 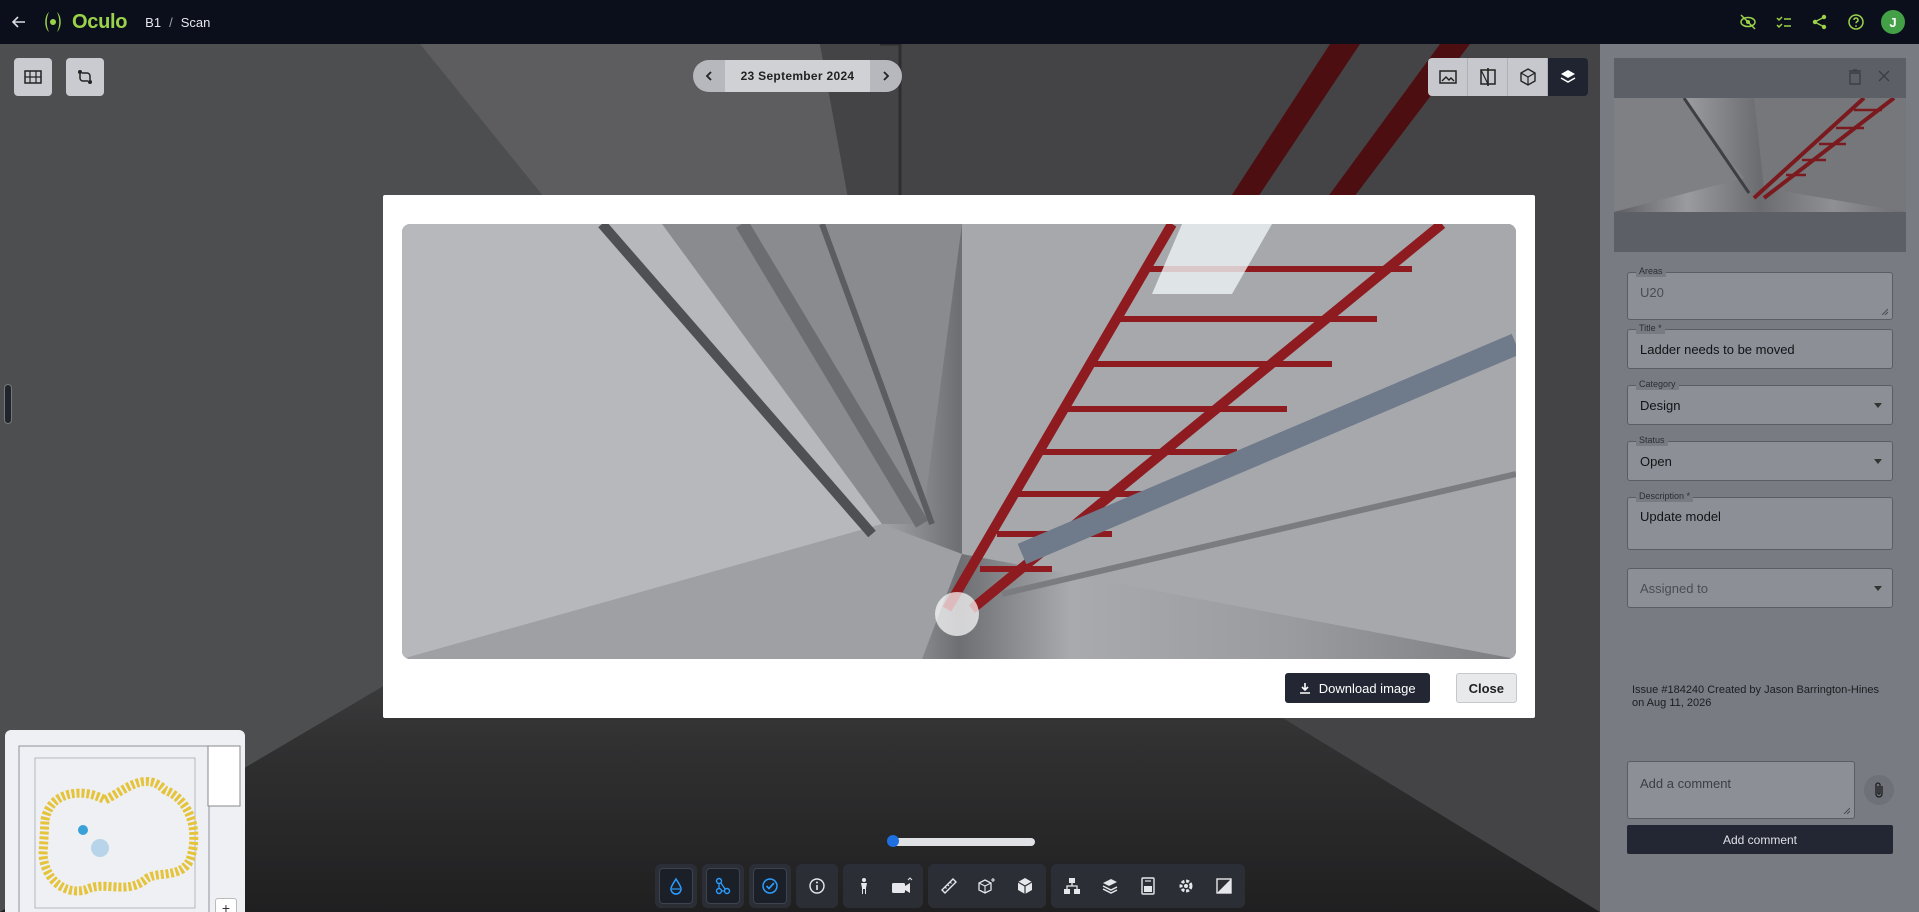 I want to click on issue-thumbnail, so click(x=1760, y=155).